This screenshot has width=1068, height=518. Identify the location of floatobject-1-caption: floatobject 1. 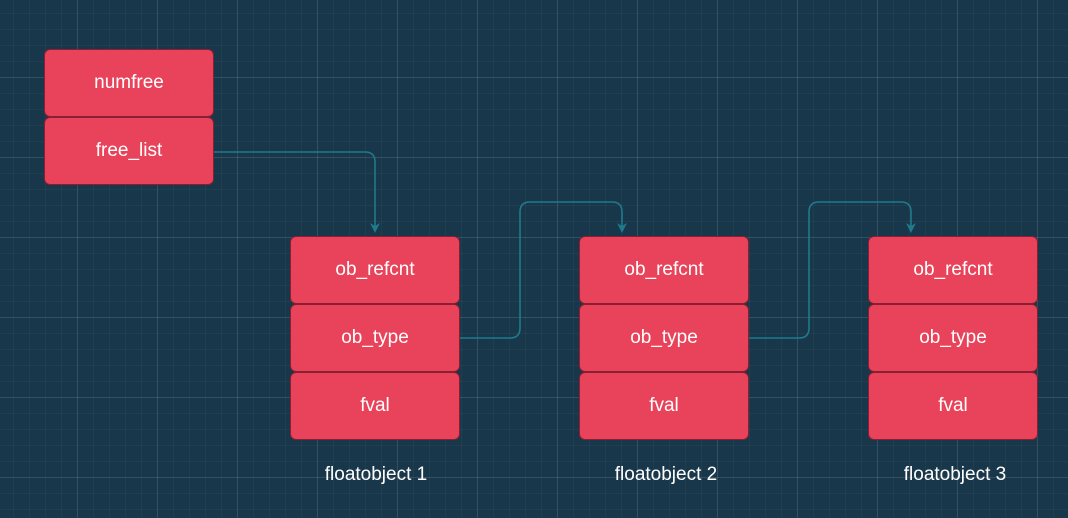
(376, 474).